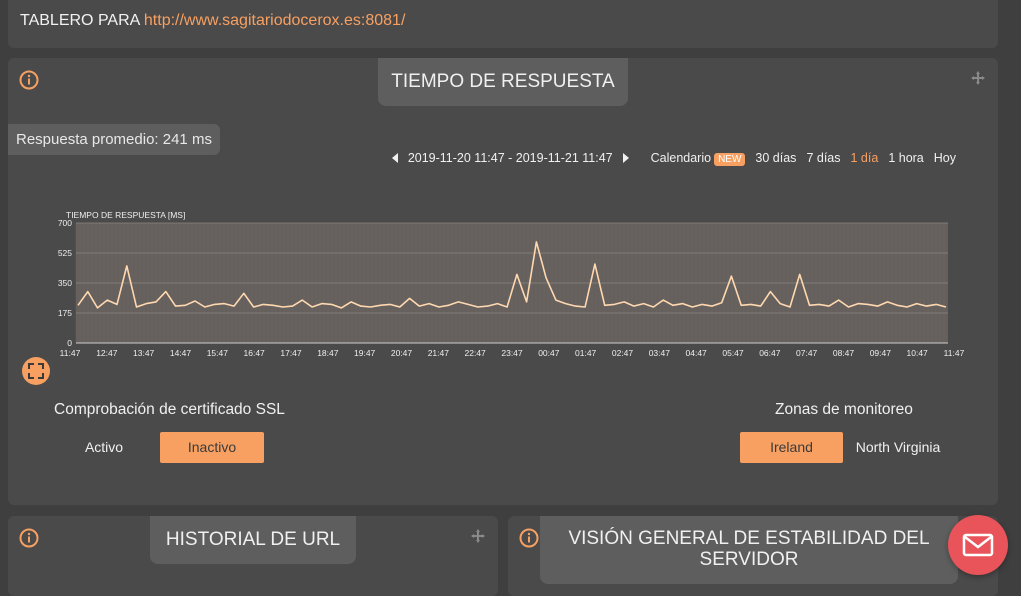 The image size is (1021, 596). Describe the element at coordinates (69, 343) in the screenshot. I see `y-tick-label: 0` at that location.